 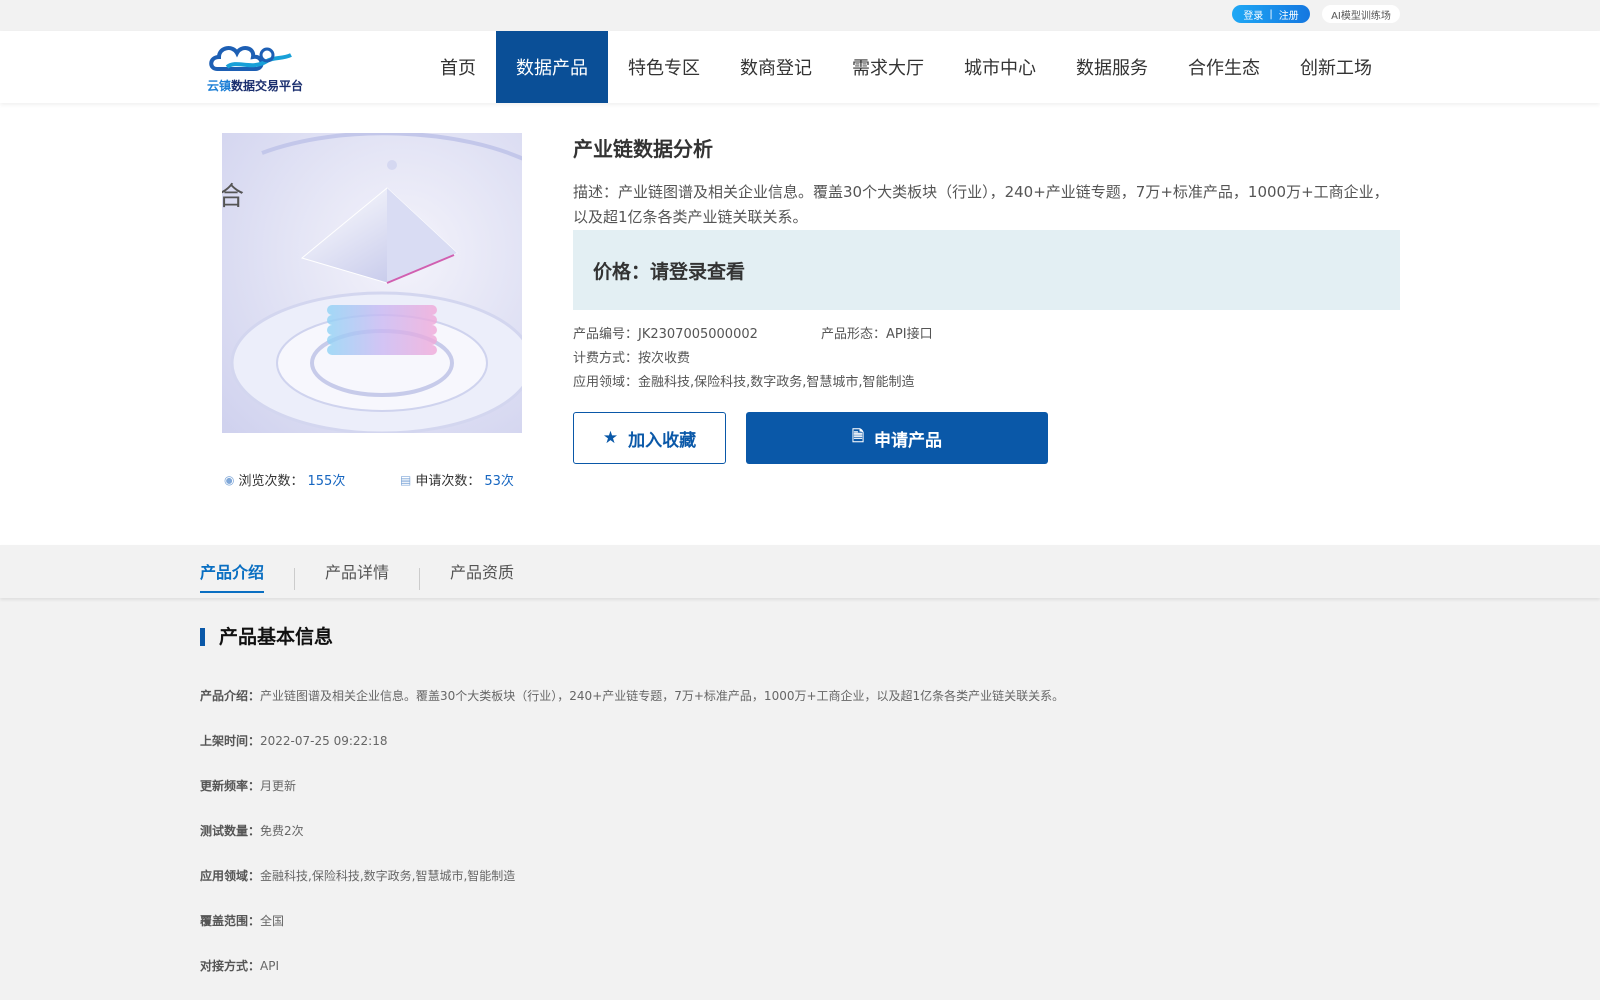 I want to click on price-text: 价格：请登录查看, so click(x=669, y=271).